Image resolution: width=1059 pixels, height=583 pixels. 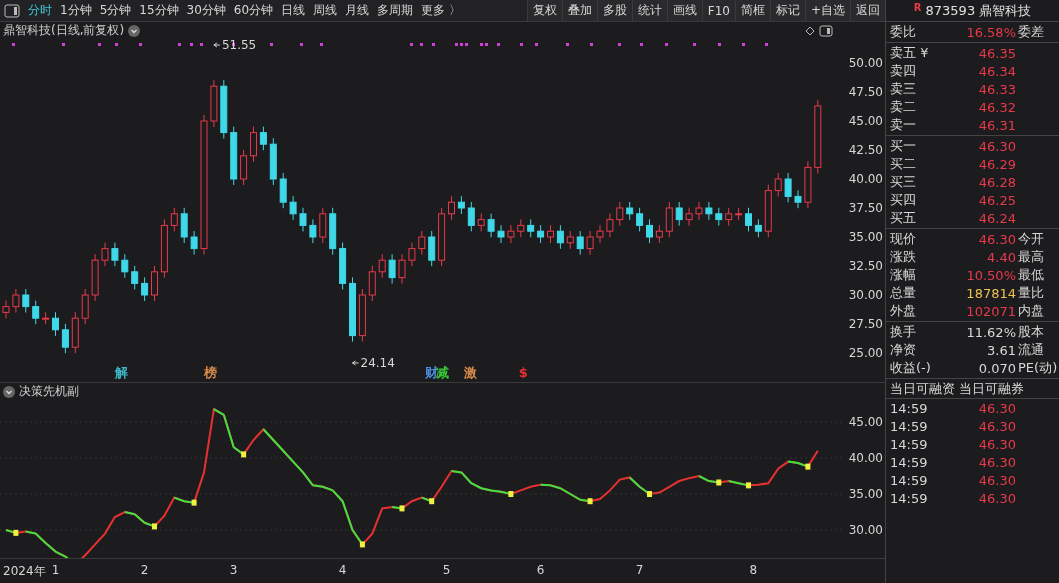 What do you see at coordinates (1031, 32) in the screenshot?
I see `quote-label: 委差` at bounding box center [1031, 32].